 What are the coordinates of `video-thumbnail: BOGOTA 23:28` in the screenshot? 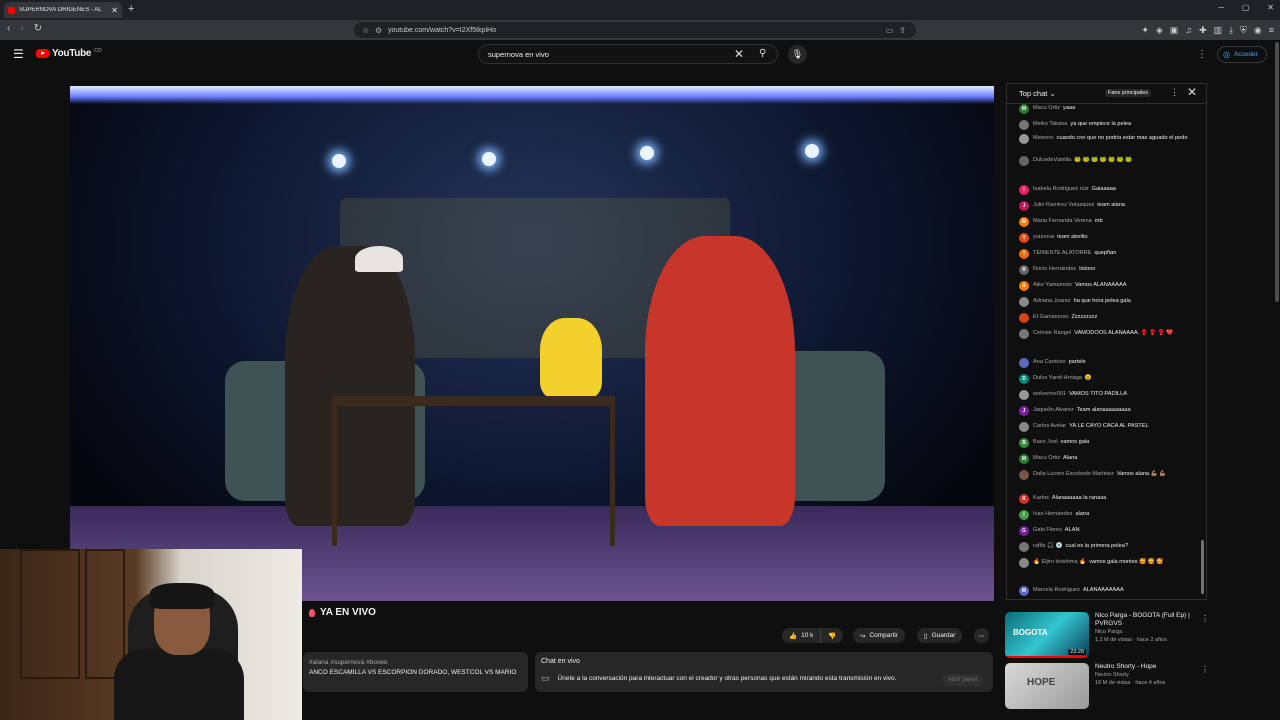 It's located at (1047, 635).